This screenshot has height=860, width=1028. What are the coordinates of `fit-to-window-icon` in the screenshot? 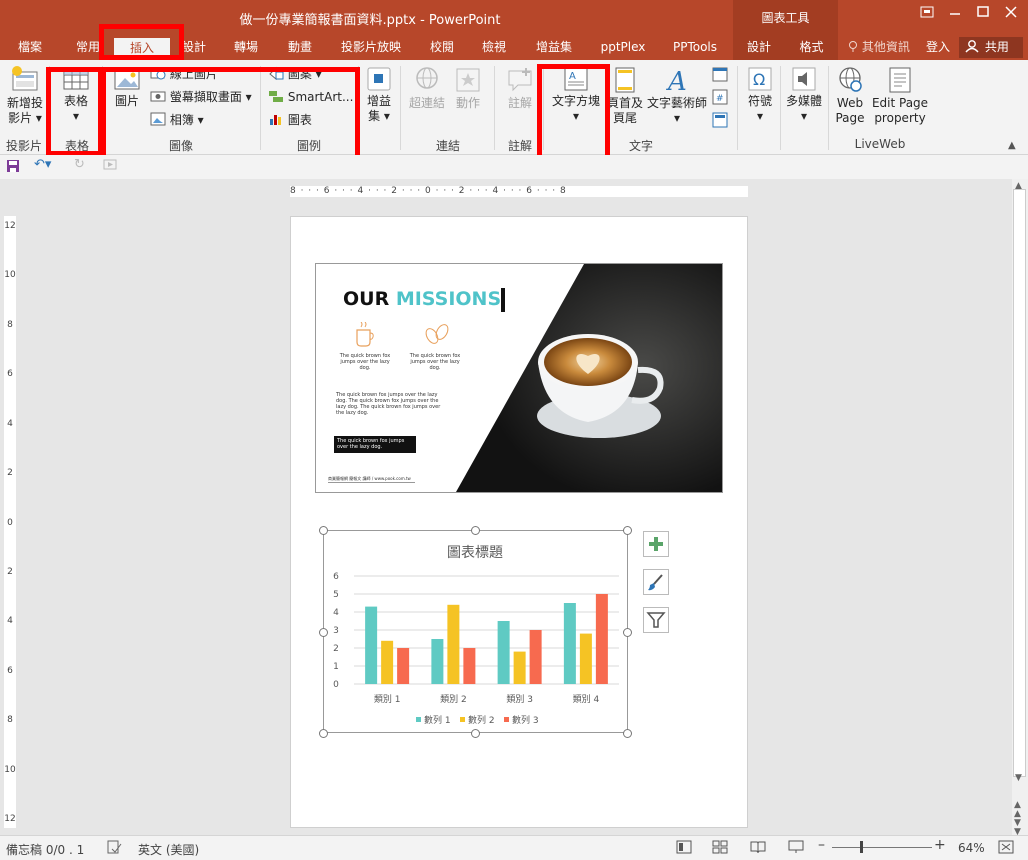 It's located at (1006, 848).